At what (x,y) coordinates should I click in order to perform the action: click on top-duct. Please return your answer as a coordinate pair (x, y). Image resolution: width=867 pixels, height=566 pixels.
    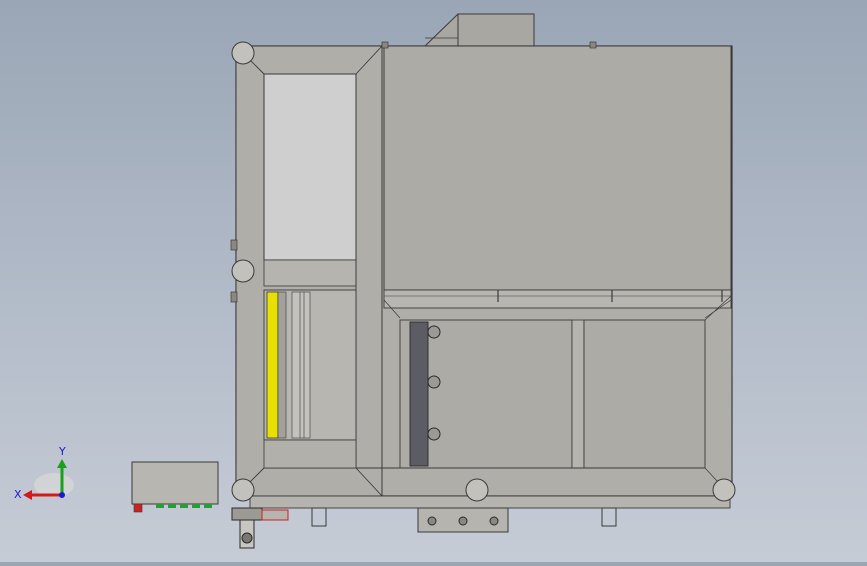
    Looking at the image, I should click on (479, 30).